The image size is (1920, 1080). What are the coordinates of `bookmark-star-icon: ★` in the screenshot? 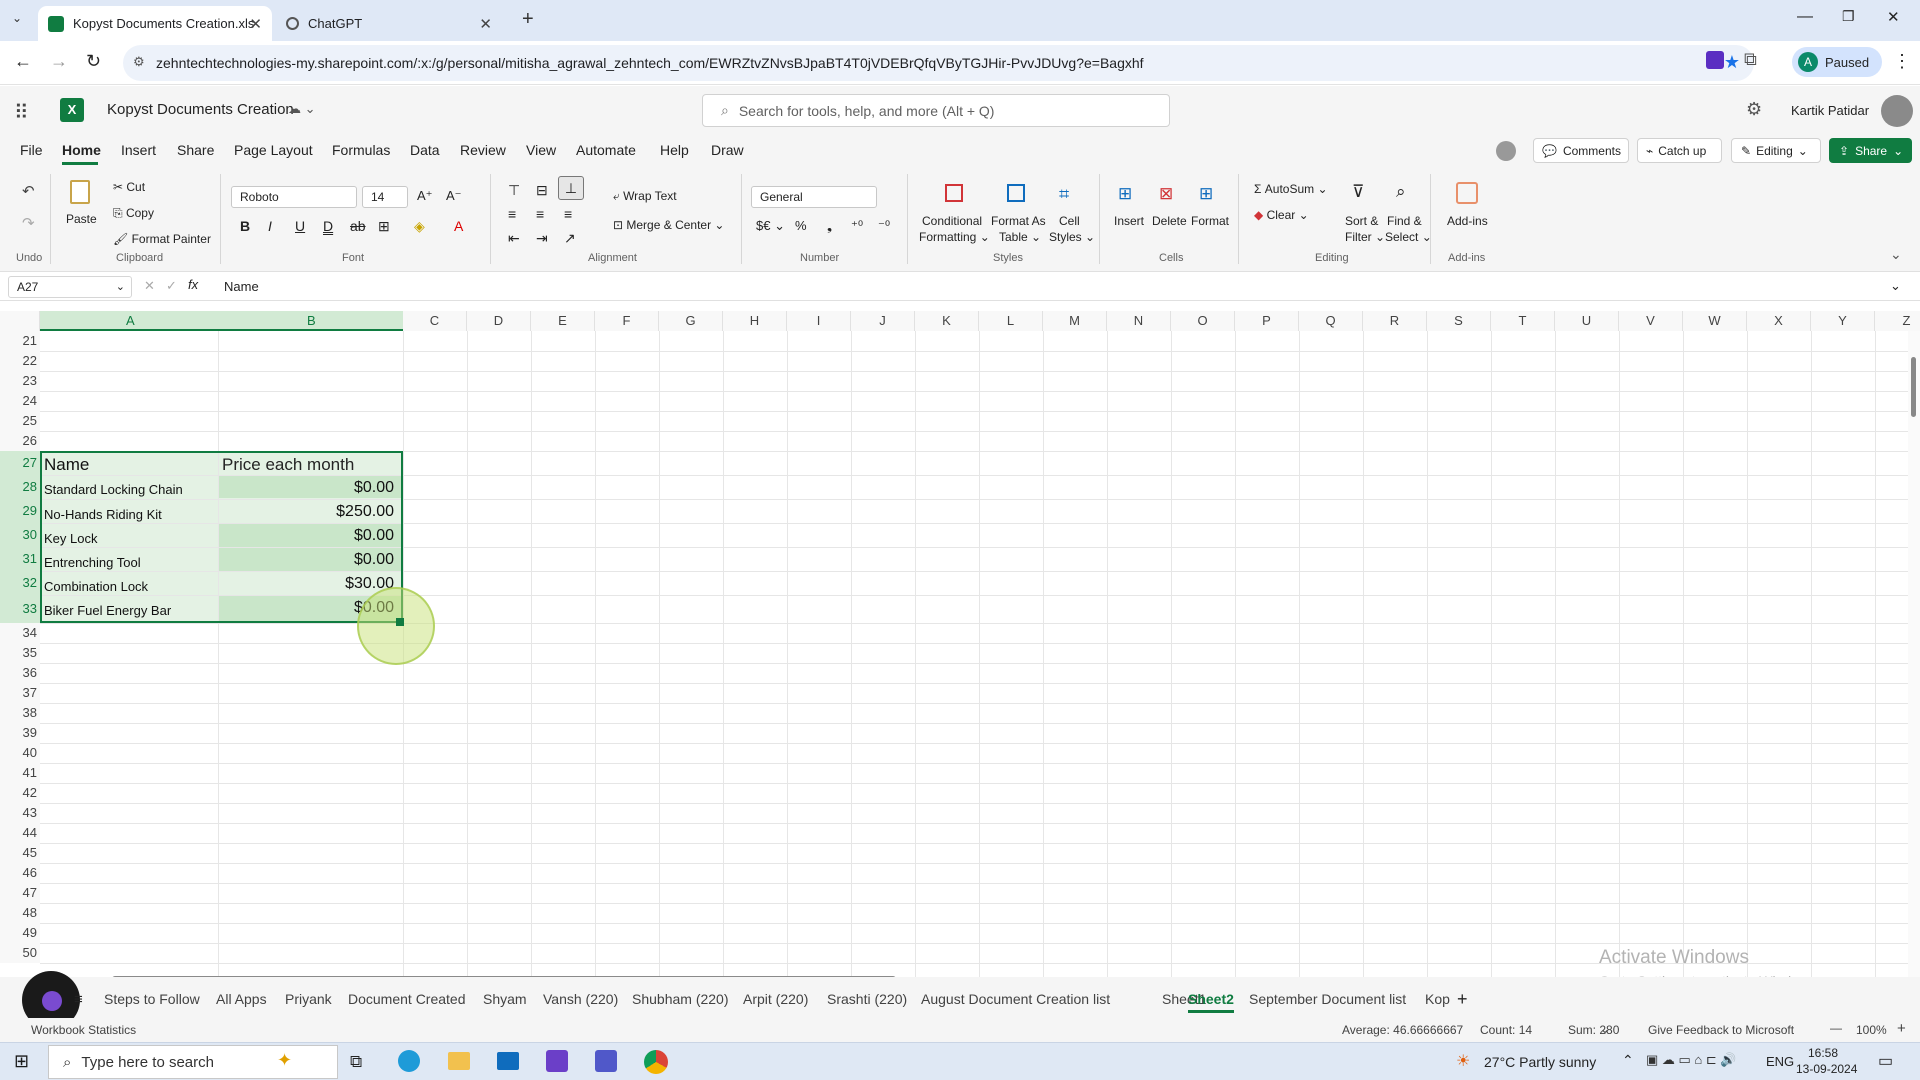 It's located at (1732, 62).